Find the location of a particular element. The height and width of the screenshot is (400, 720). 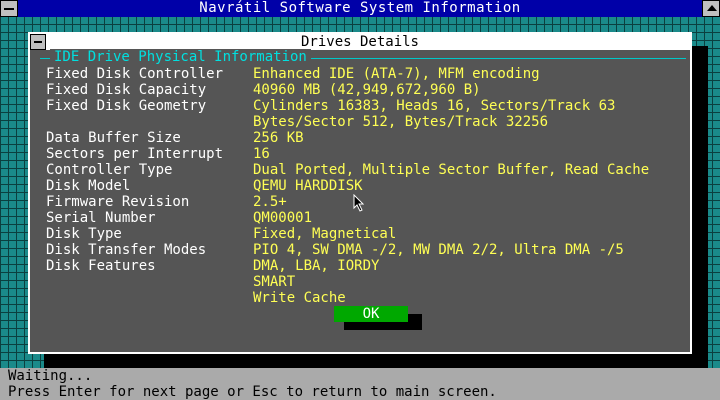

info-value: 40960 MB (42,949,672,960 B) is located at coordinates (367, 90).